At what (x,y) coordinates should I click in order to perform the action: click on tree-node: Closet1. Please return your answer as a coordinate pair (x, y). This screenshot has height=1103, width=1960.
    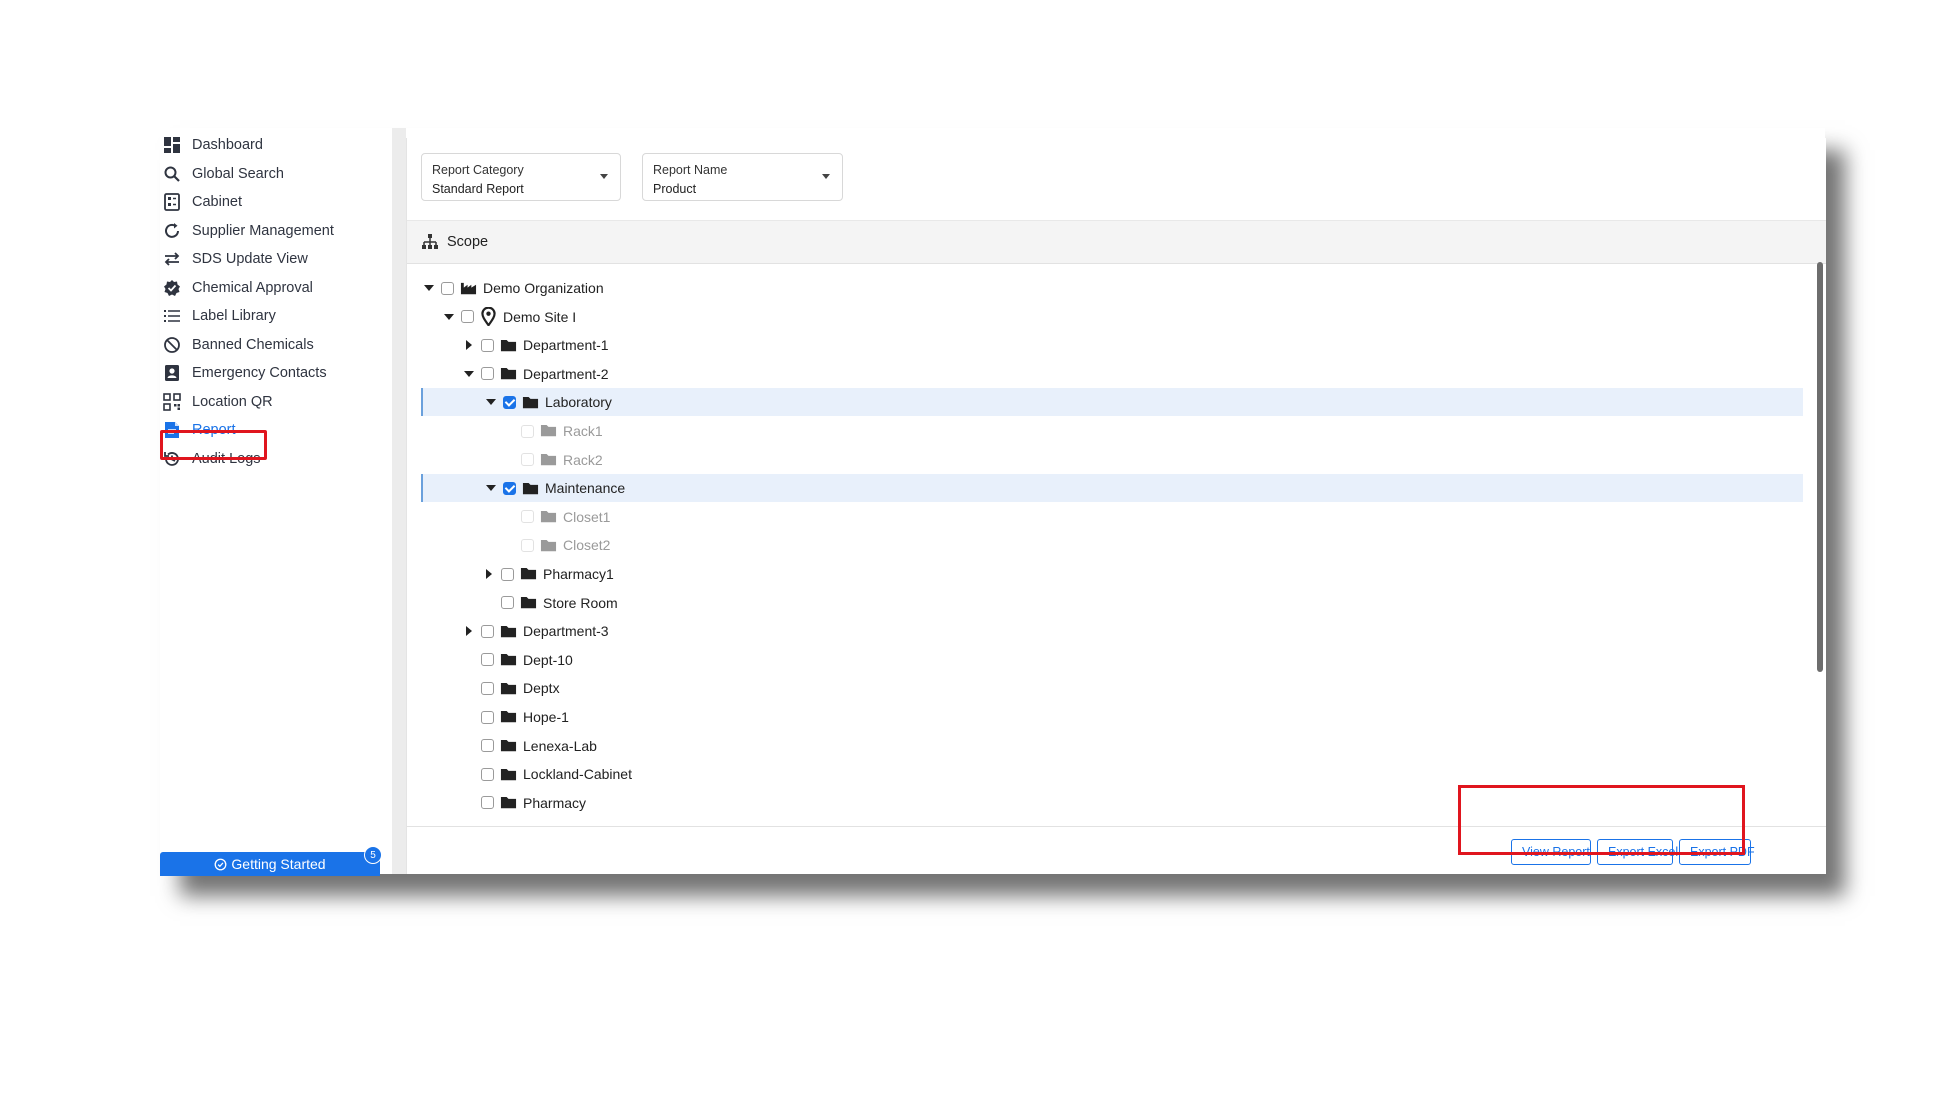
    Looking at the image, I should click on (1097, 517).